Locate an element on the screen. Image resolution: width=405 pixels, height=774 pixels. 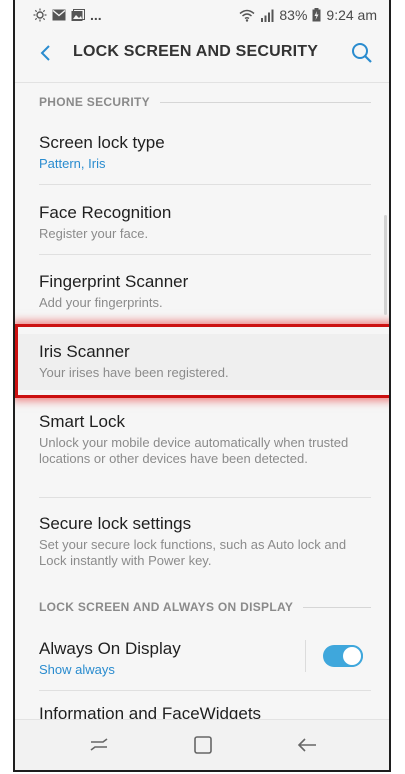
home-icon is located at coordinates (203, 745).